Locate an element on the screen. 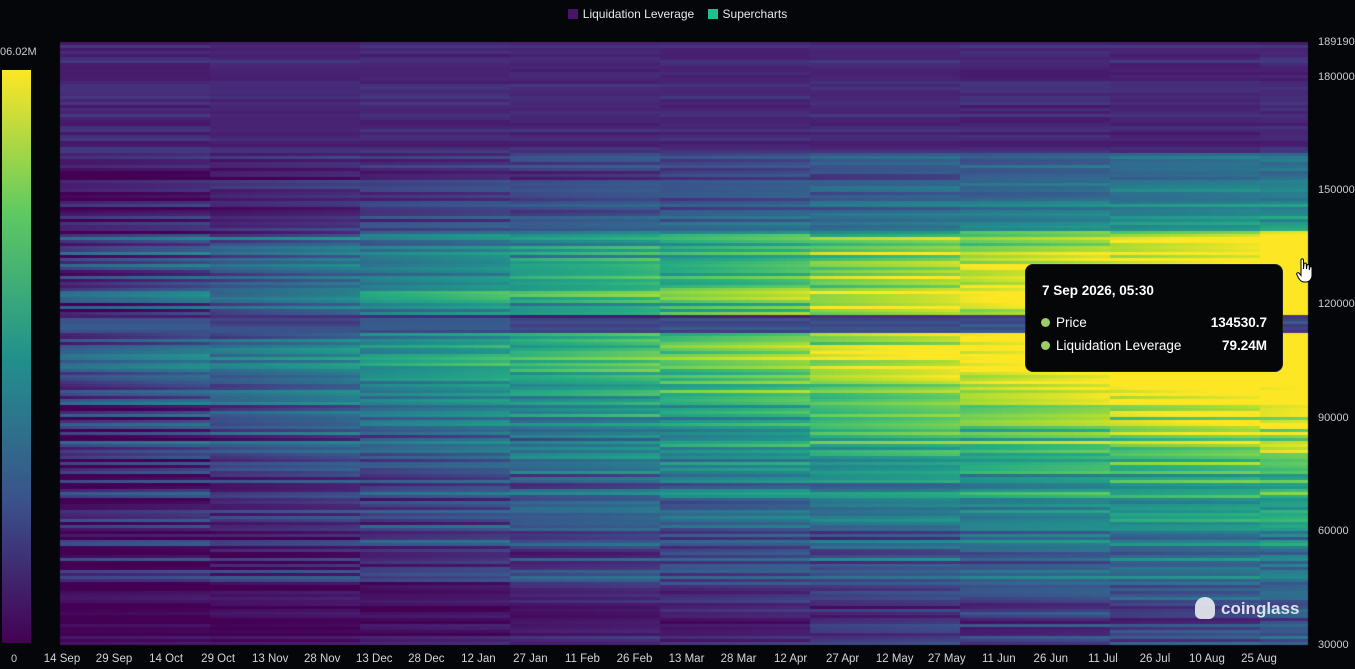 This screenshot has width=1355, height=669. coinglass-watermark: coinglass is located at coordinates (1247, 608).